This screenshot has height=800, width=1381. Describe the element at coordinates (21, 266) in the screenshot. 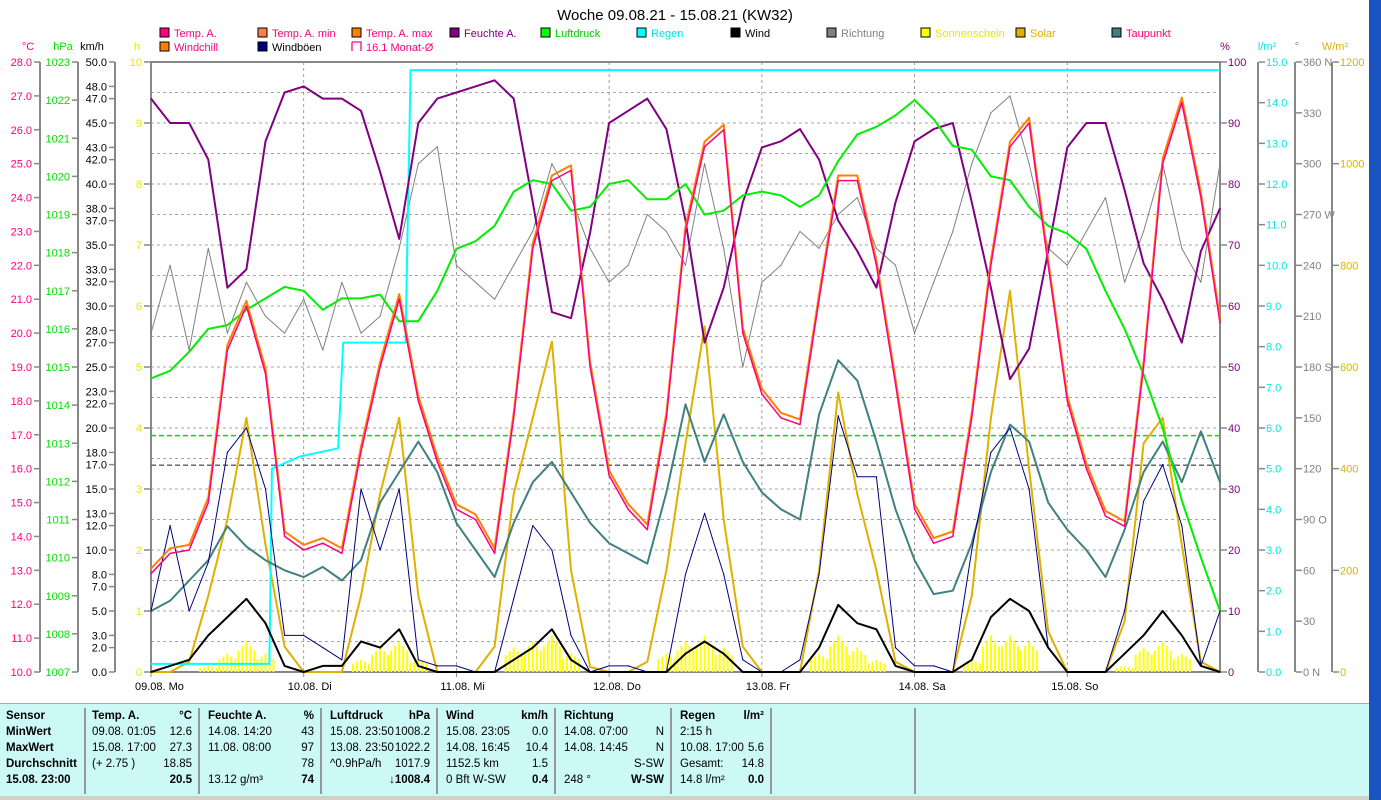

I see `axis-tick-label: 22.0` at that location.